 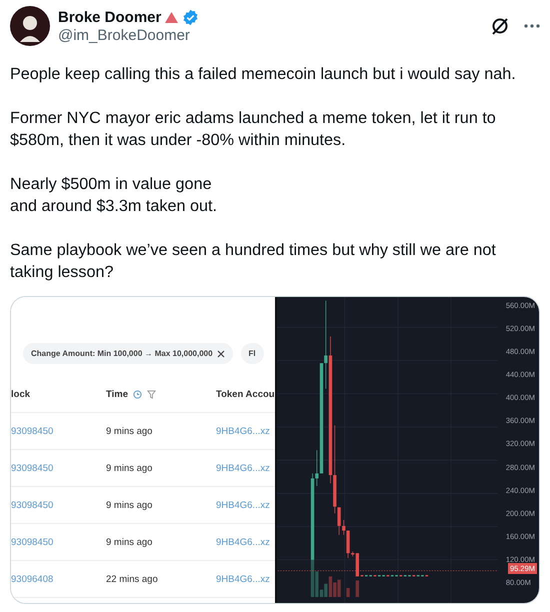 What do you see at coordinates (58, 579) in the screenshot?
I see `block-link: 93096408` at bounding box center [58, 579].